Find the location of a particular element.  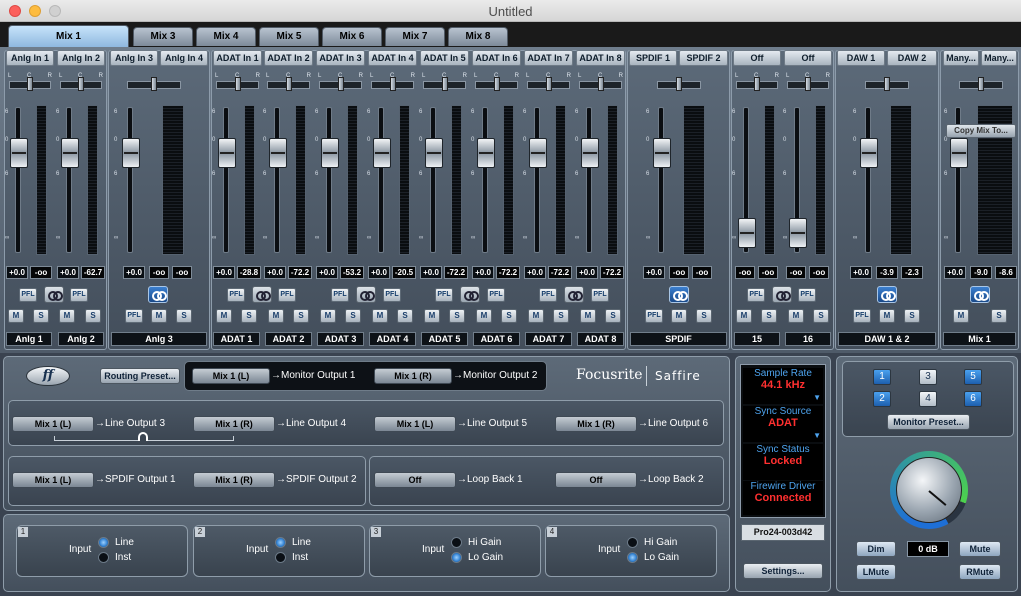

tab-mix-5: Mix 5 is located at coordinates (289, 36).